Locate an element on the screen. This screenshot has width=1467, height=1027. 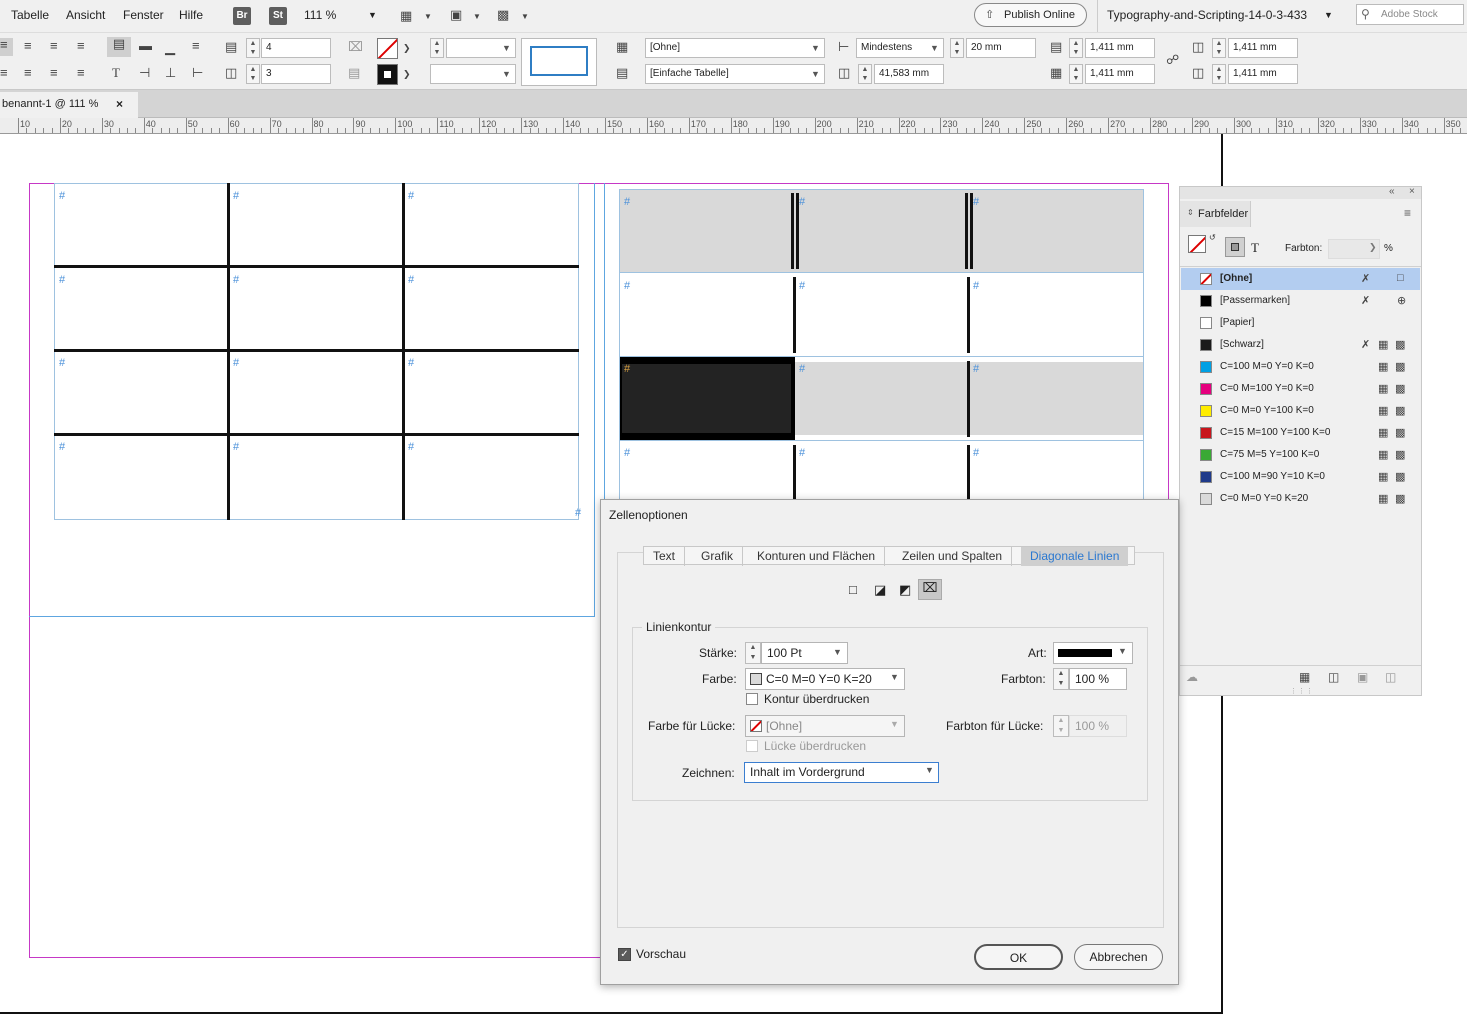
luecke-select: [Ohne] ▼ is located at coordinates (825, 726).